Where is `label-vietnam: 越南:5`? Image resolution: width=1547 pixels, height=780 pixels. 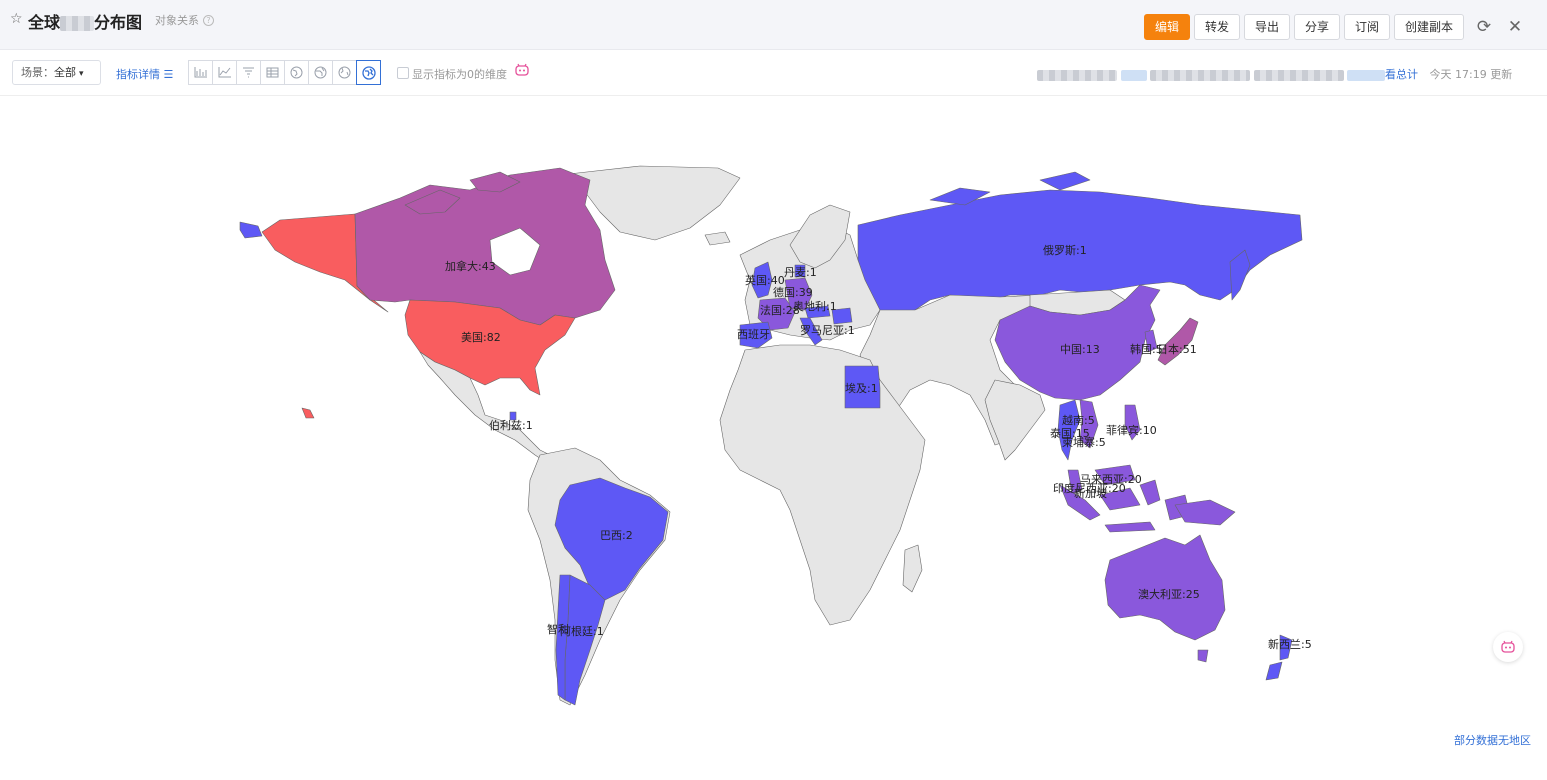 label-vietnam: 越南:5 is located at coordinates (1078, 420).